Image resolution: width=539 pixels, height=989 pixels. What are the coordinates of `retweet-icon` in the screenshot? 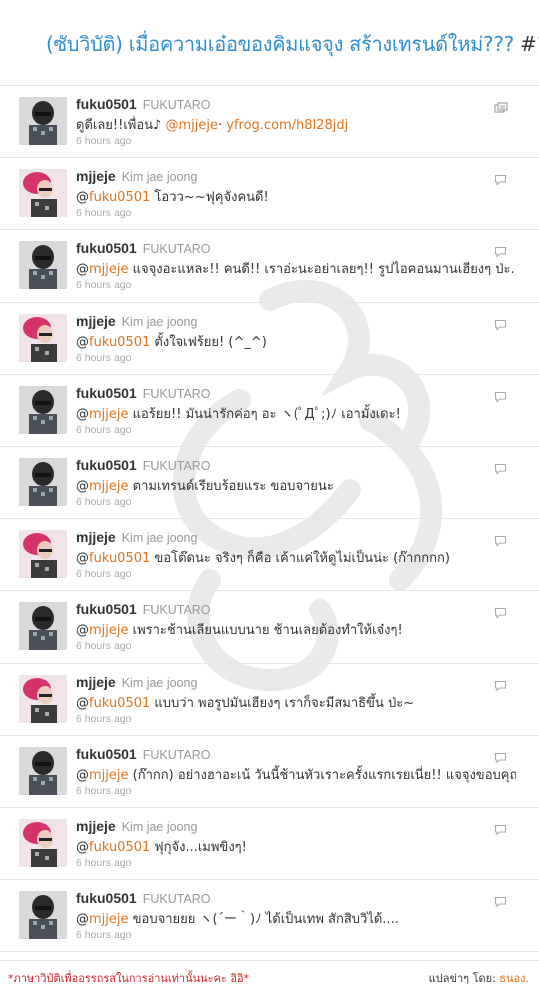 It's located at (501, 106).